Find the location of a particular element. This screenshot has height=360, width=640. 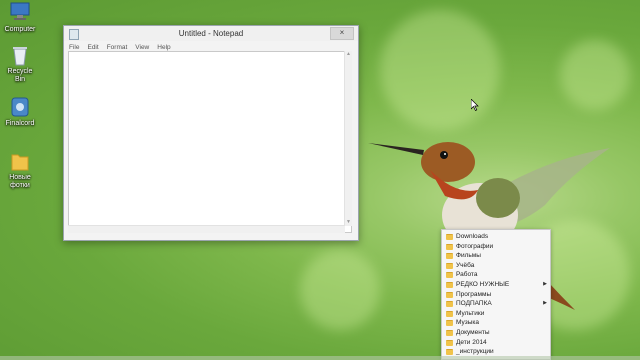

menu-item-label: Фотографии is located at coordinates (475, 246).